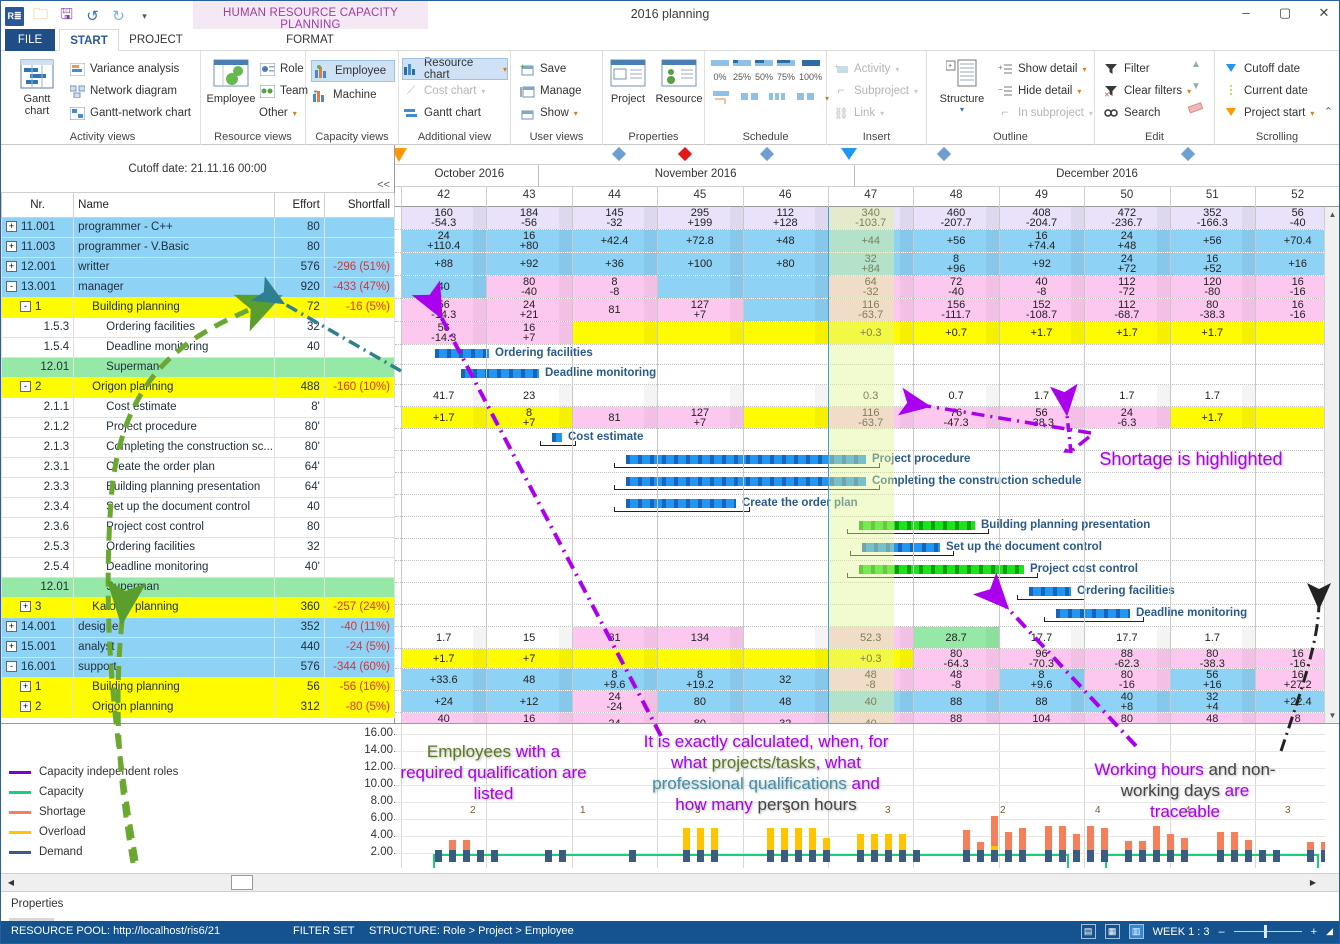 The height and width of the screenshot is (944, 1340). I want to click on hide-detail-button: − Hide detail ▾, so click(1039, 91).